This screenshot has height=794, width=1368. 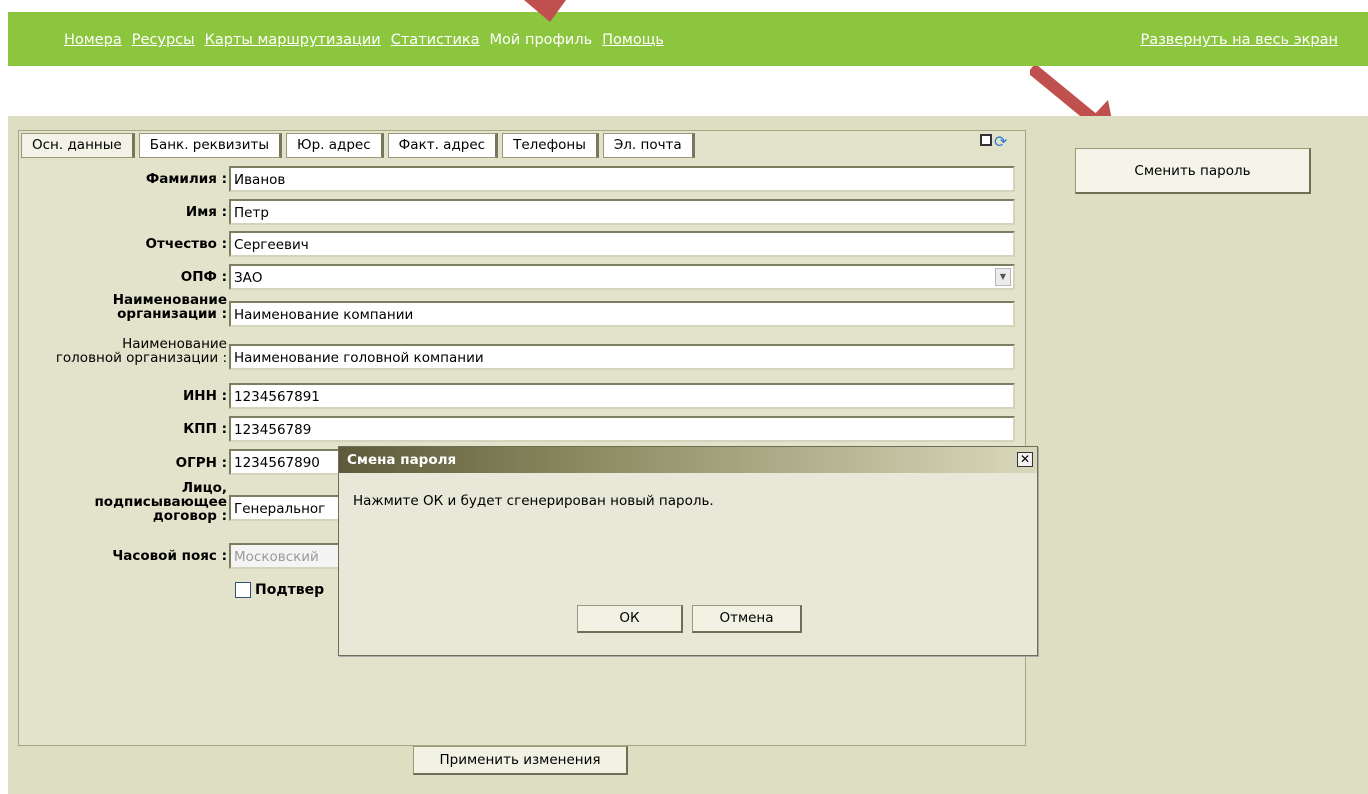 I want to click on inn-input: 1234567891, so click(x=622, y=396).